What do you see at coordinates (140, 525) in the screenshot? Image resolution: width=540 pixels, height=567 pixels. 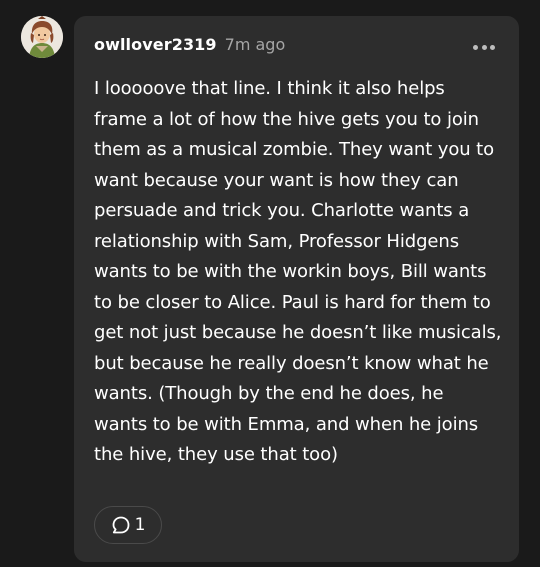 I see `reply-count: 1` at bounding box center [140, 525].